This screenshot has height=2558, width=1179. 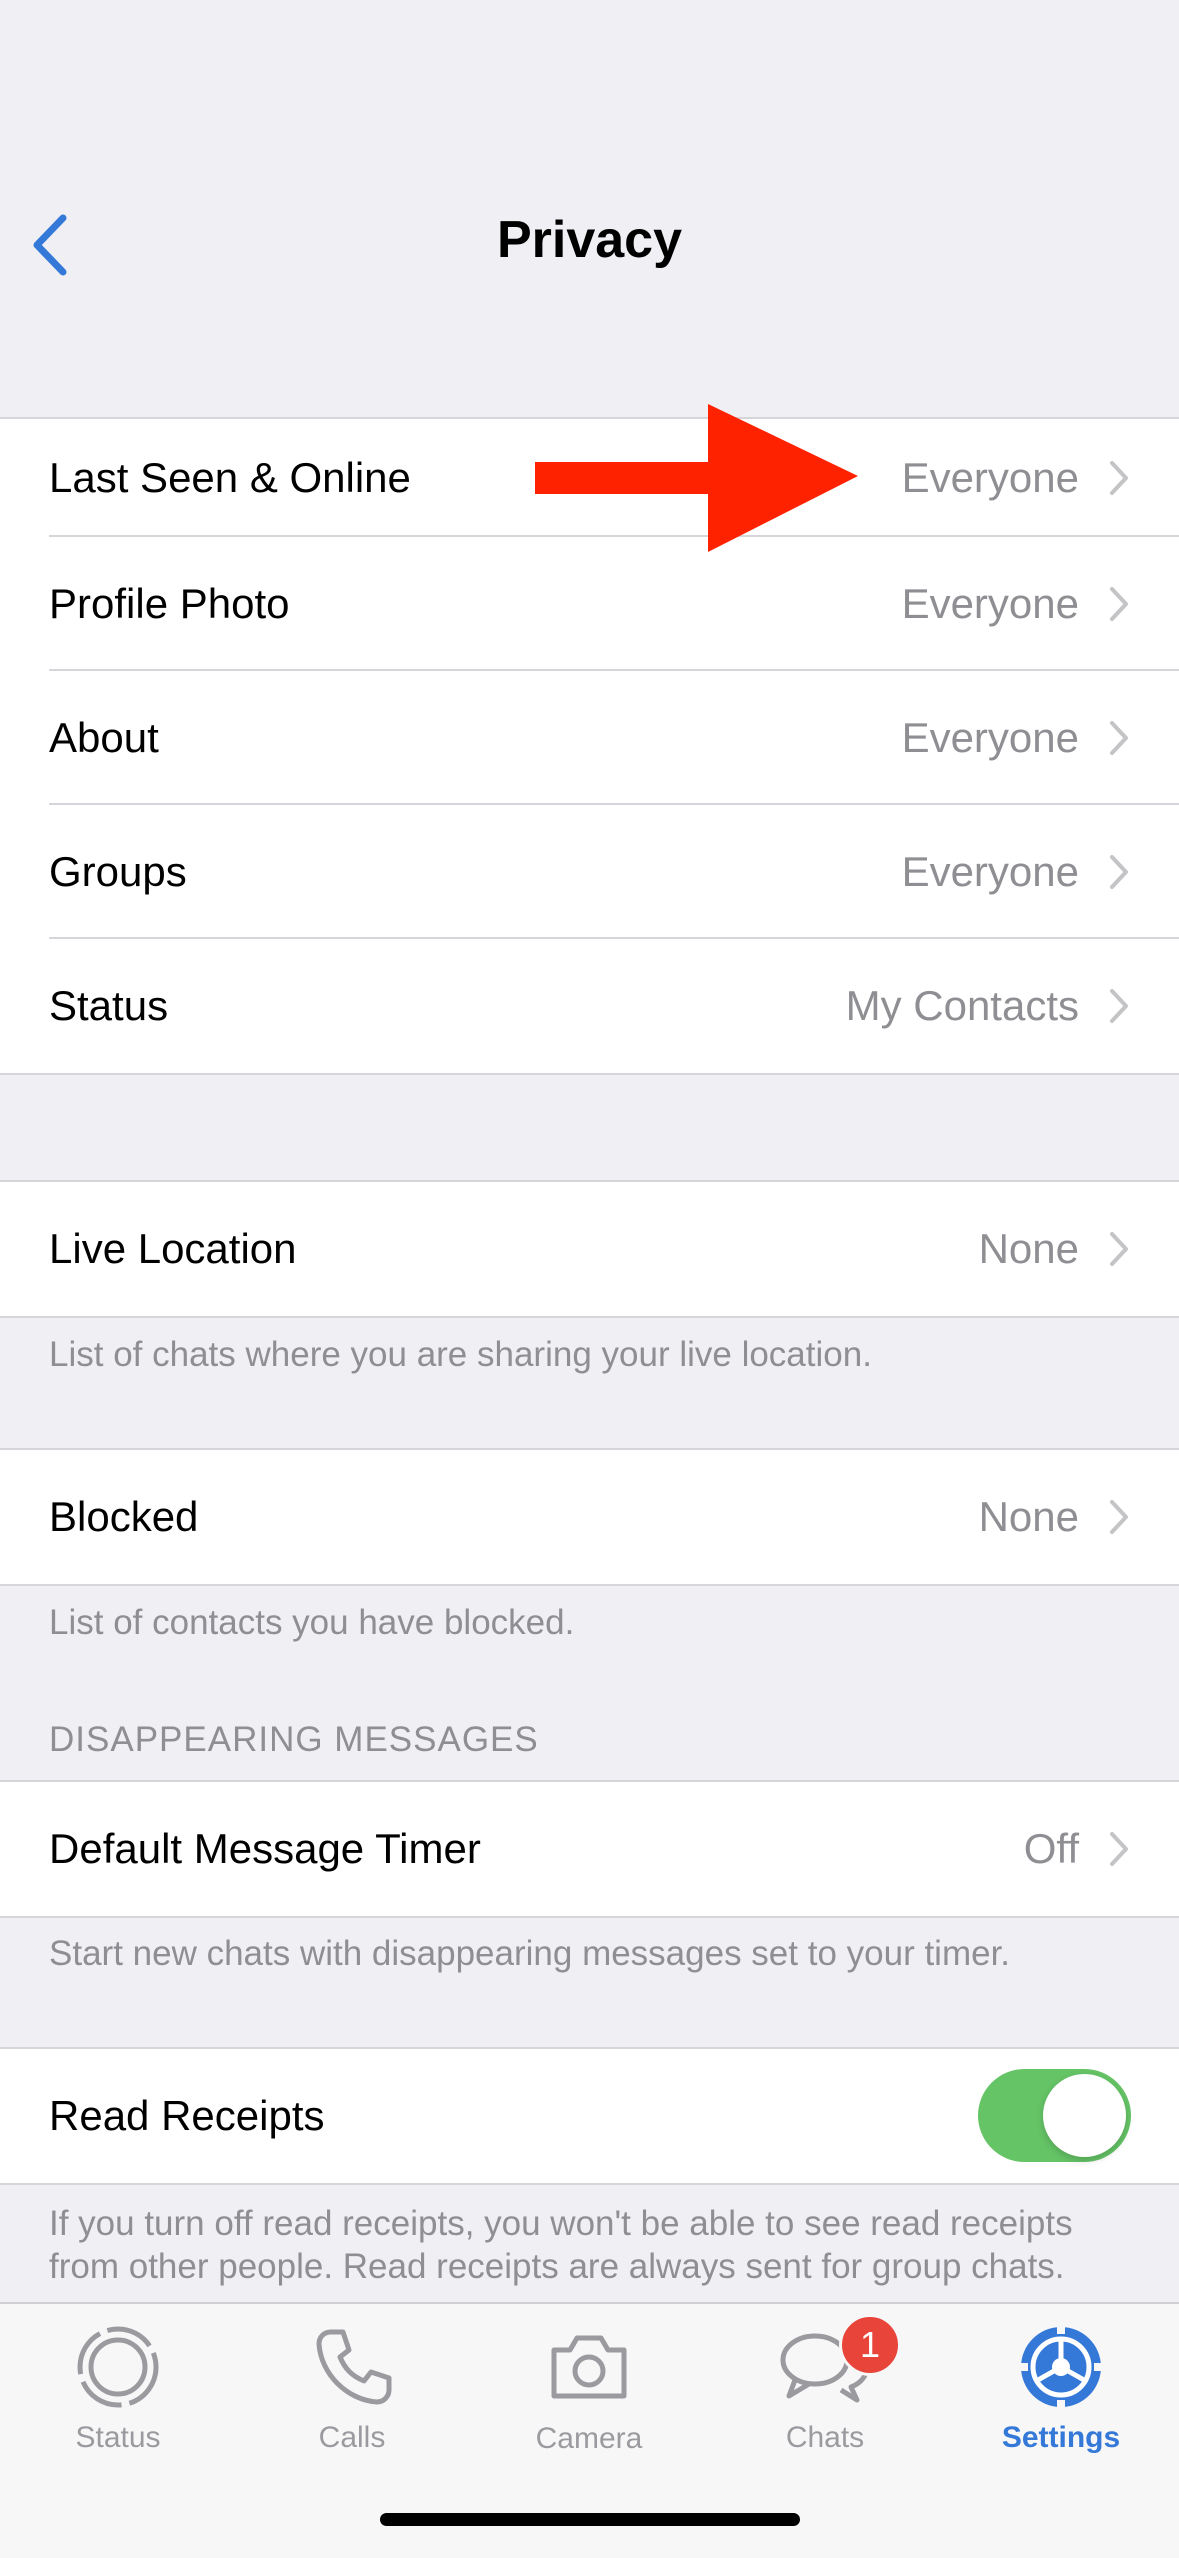 I want to click on row-label: Default Message Timer, so click(x=265, y=1848).